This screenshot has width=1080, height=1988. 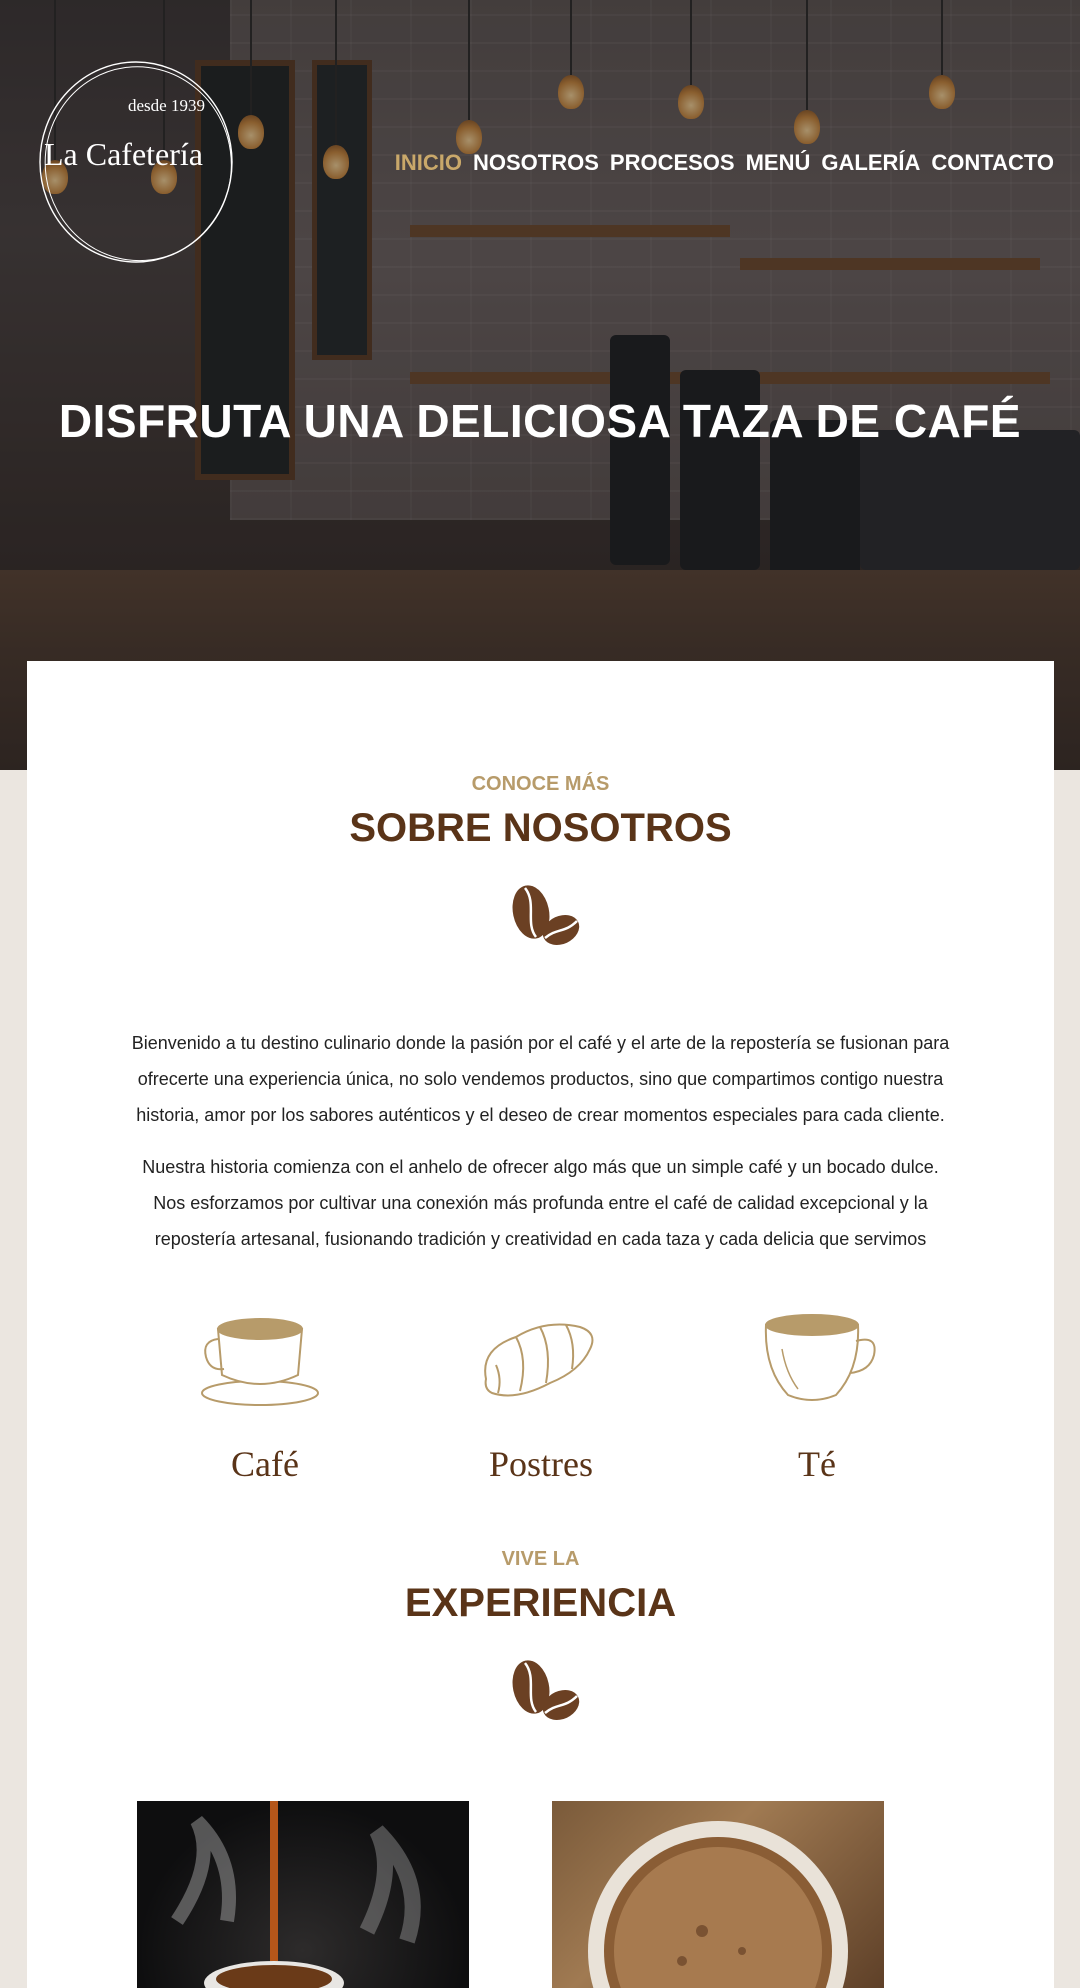 I want to click on experience-title: EXPERIENCIA, so click(x=540, y=1603).